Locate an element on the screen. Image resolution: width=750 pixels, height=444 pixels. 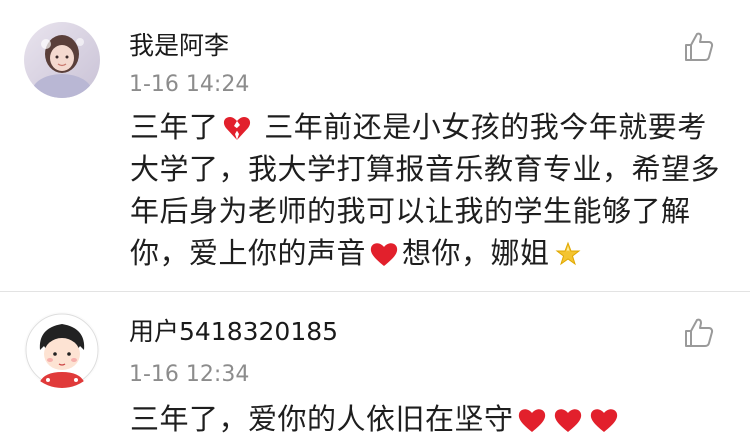
comment-text: 三年了，爱你的人依旧在坚守 is located at coordinates (430, 419).